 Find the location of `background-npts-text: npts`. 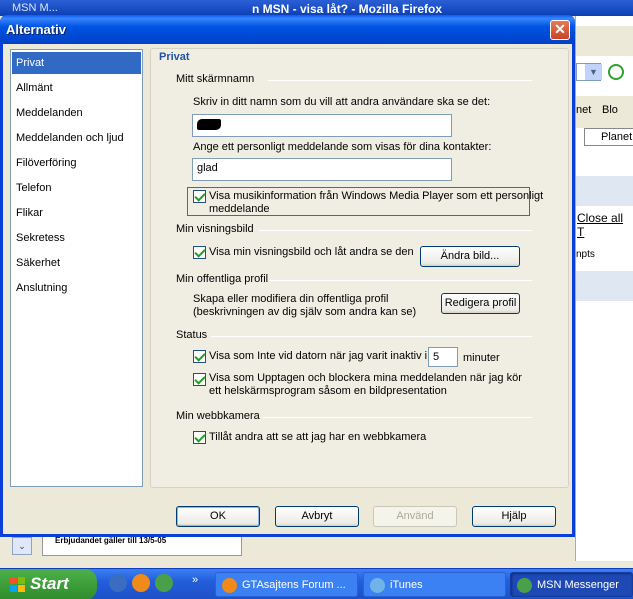

background-npts-text: npts is located at coordinates (585, 254).